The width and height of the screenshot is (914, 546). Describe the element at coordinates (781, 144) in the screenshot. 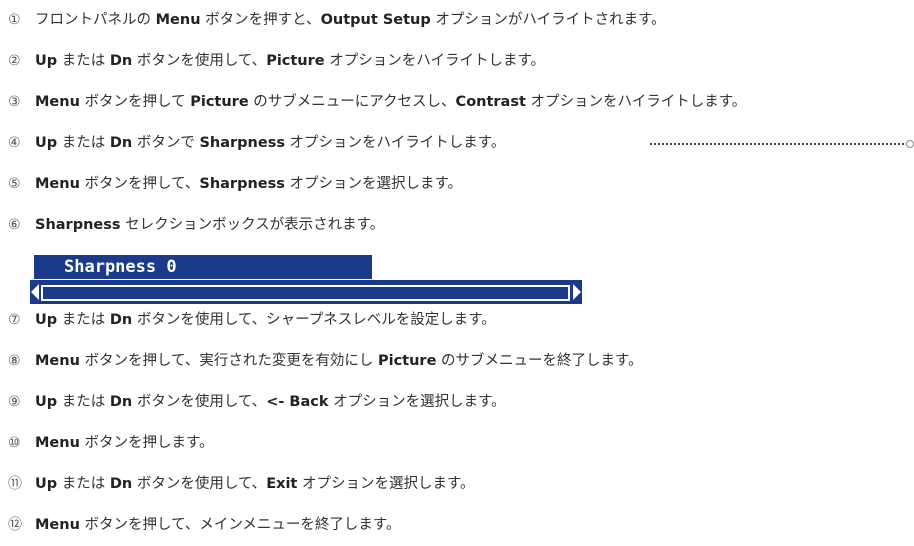

I see `callout-leader-line` at that location.